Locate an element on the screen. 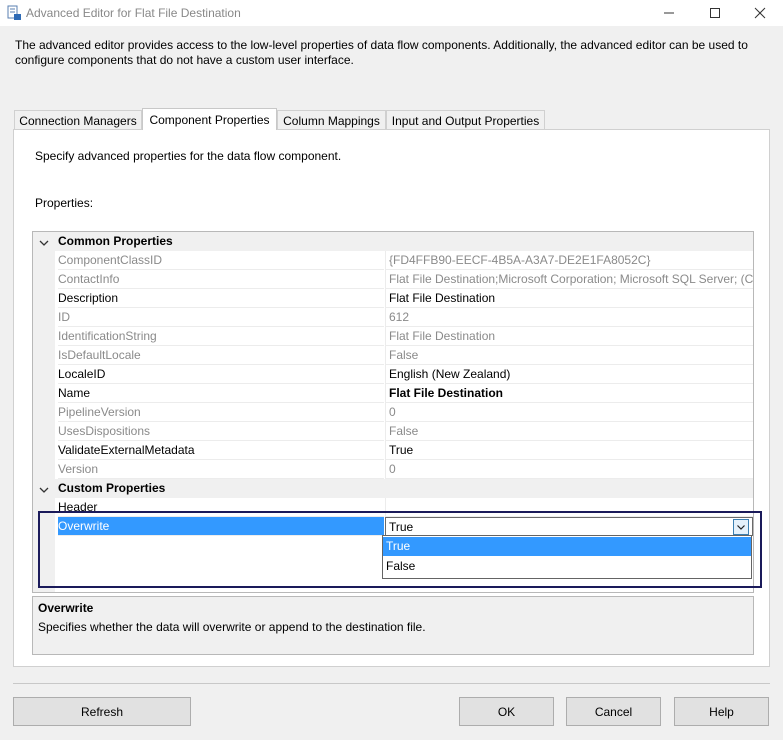  app-icon is located at coordinates (14, 13).